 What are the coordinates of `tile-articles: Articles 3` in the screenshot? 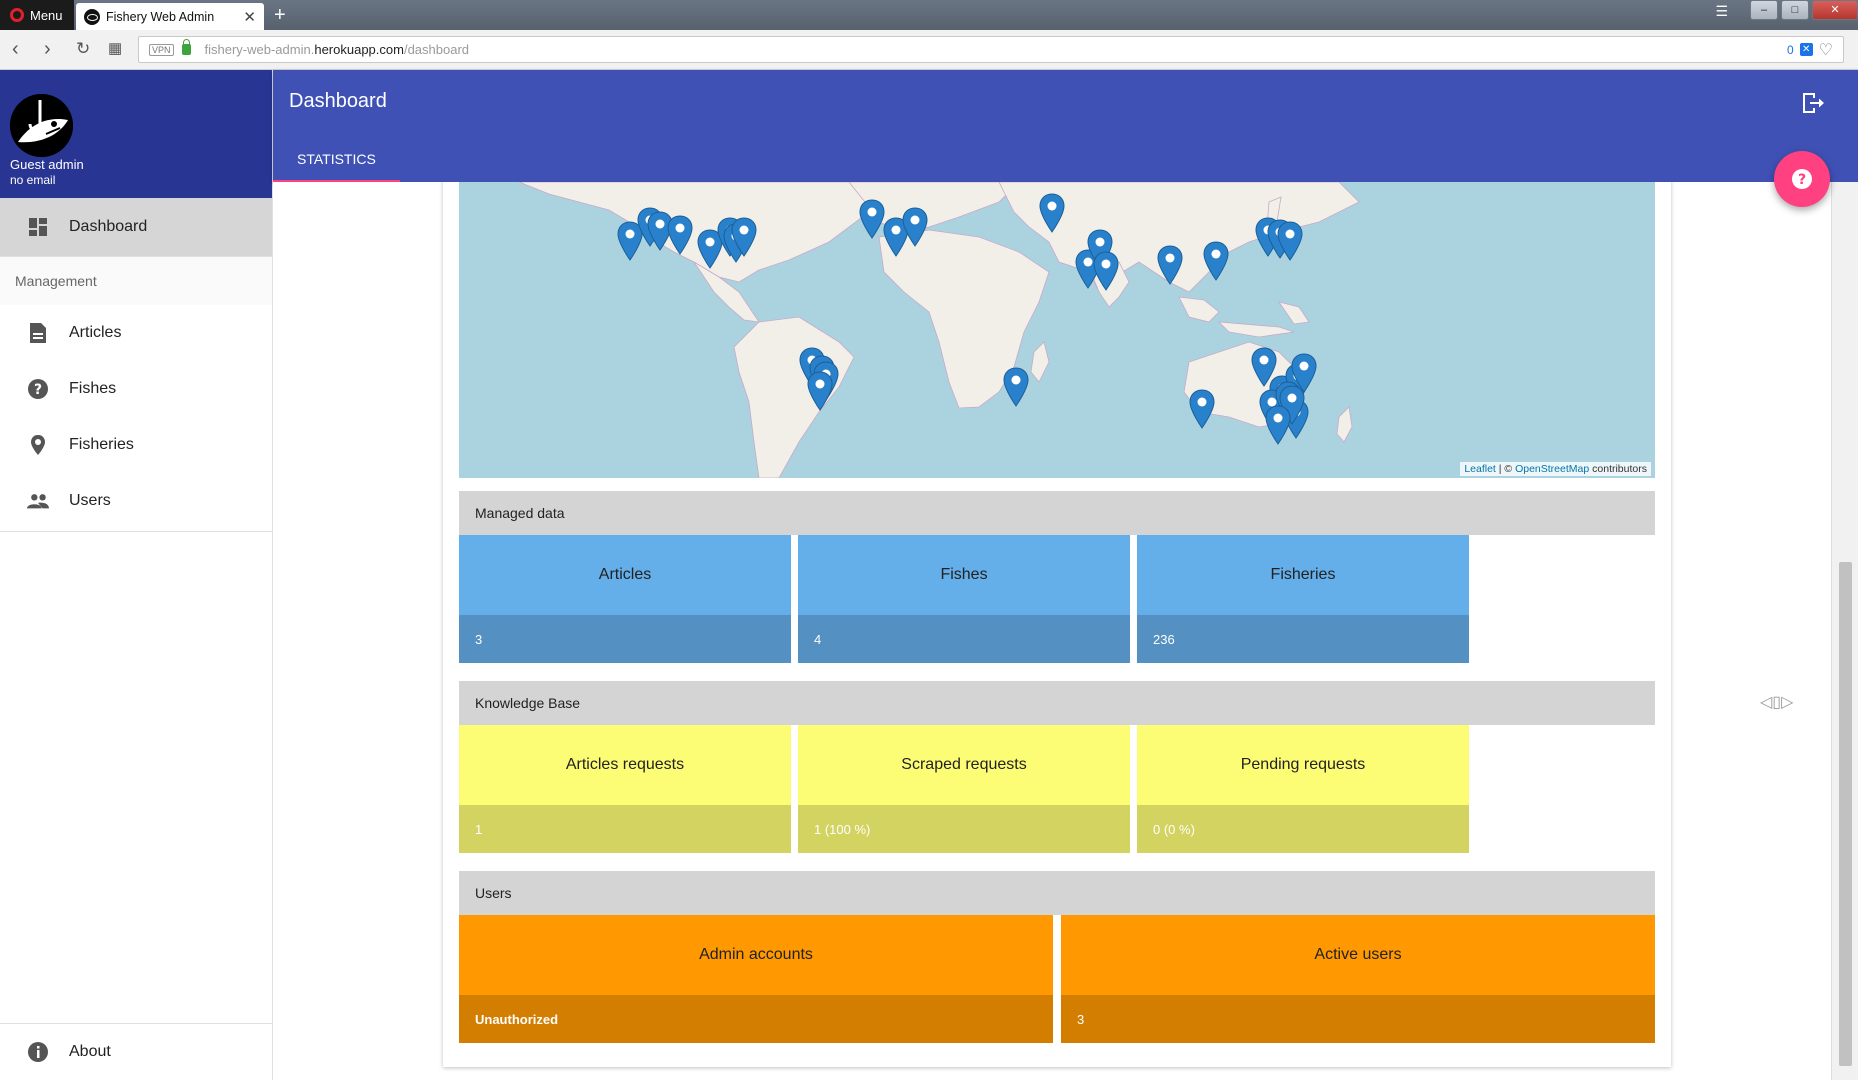 It's located at (625, 599).